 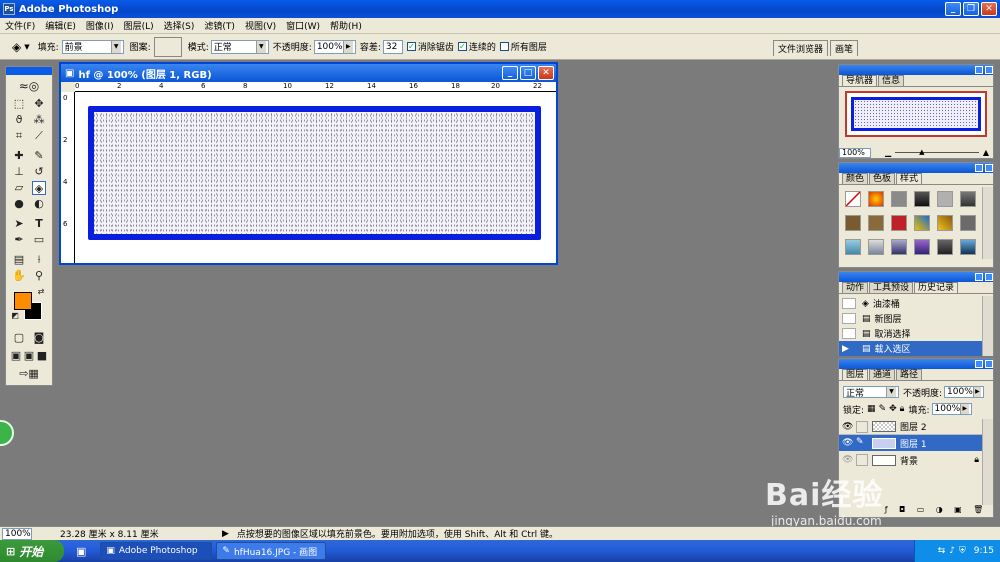 I want to click on zoom-tool-icon: ⚲, so click(x=39, y=276).